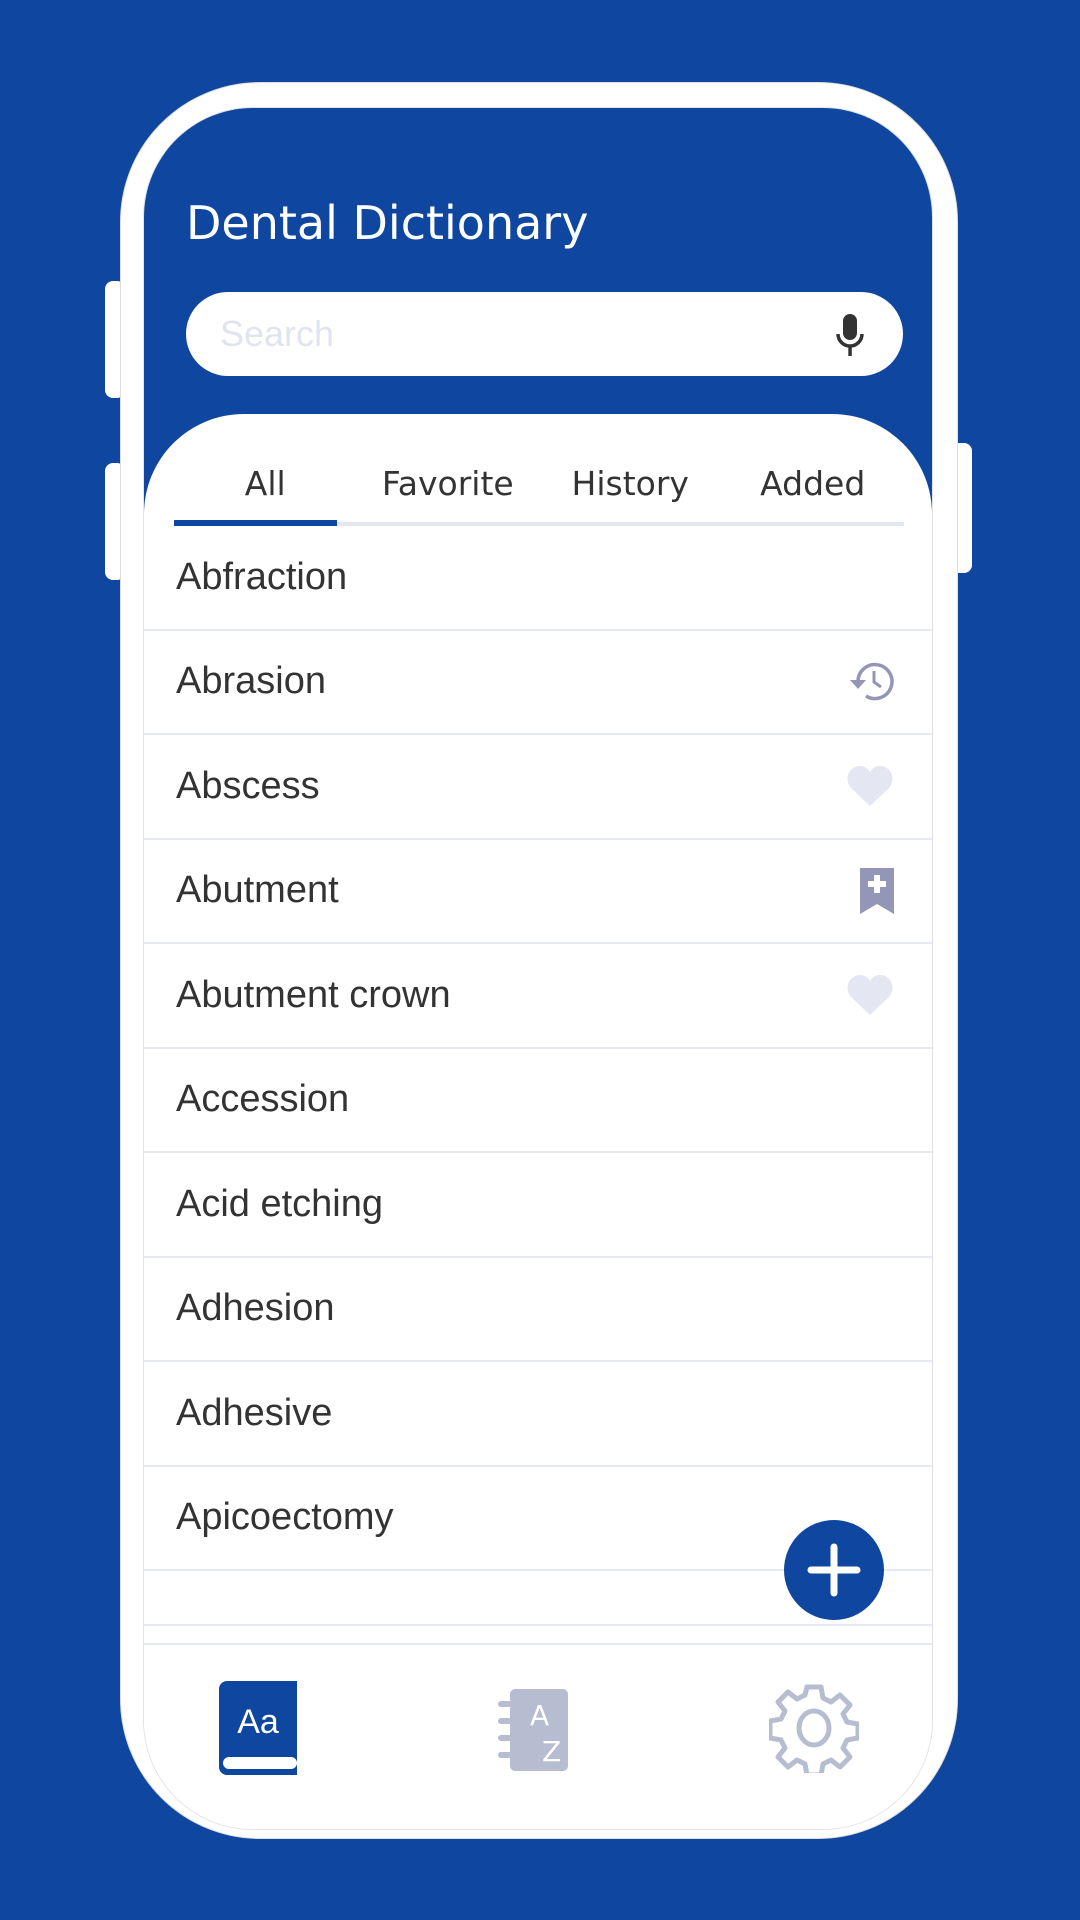 Image resolution: width=1080 pixels, height=1920 pixels. What do you see at coordinates (538, 996) in the screenshot?
I see `list-item: Abutment crown` at bounding box center [538, 996].